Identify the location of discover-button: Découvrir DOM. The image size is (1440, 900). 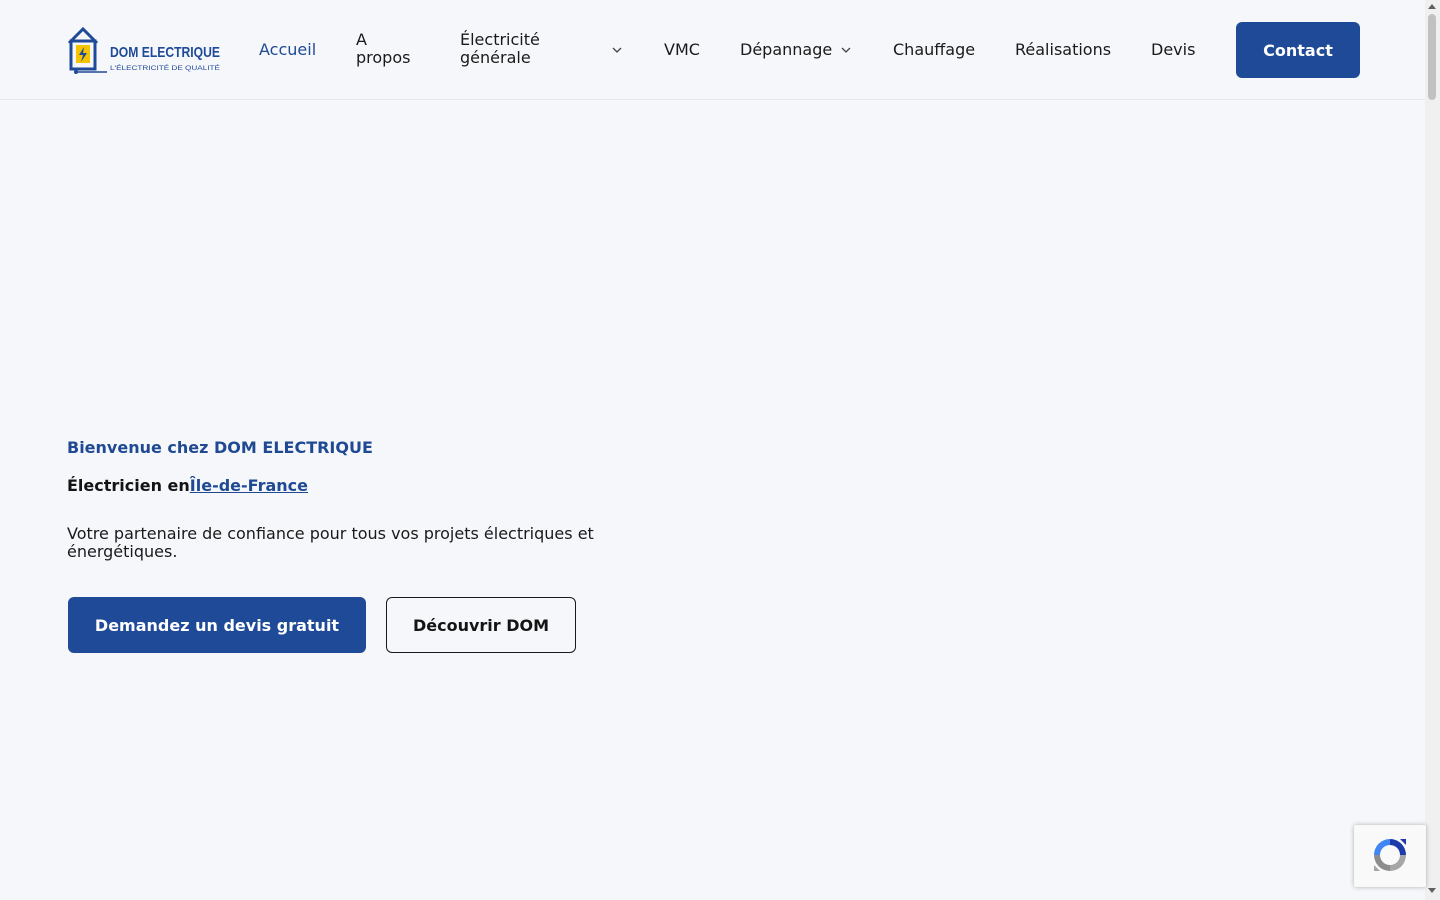
(481, 625).